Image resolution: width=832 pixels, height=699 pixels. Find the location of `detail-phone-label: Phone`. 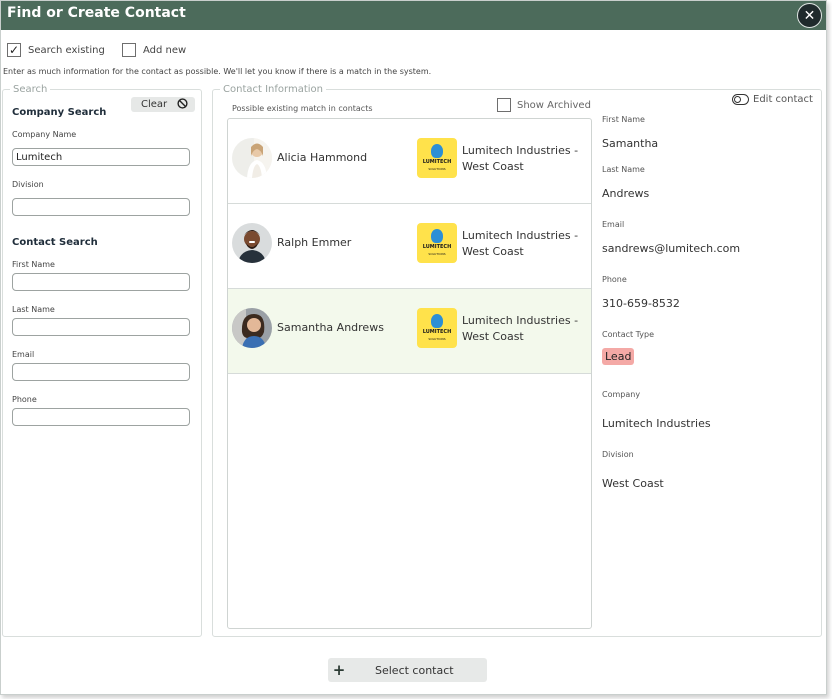

detail-phone-label: Phone is located at coordinates (614, 279).